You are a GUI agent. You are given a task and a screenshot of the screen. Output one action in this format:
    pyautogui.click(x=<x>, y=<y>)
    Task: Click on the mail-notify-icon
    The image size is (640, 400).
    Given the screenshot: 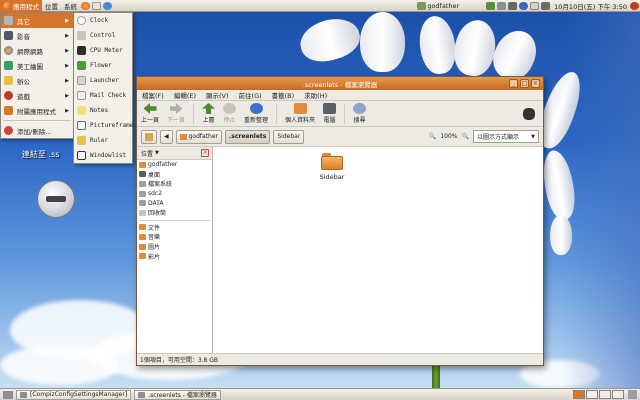 What is the action you would take?
    pyautogui.click(x=535, y=5)
    